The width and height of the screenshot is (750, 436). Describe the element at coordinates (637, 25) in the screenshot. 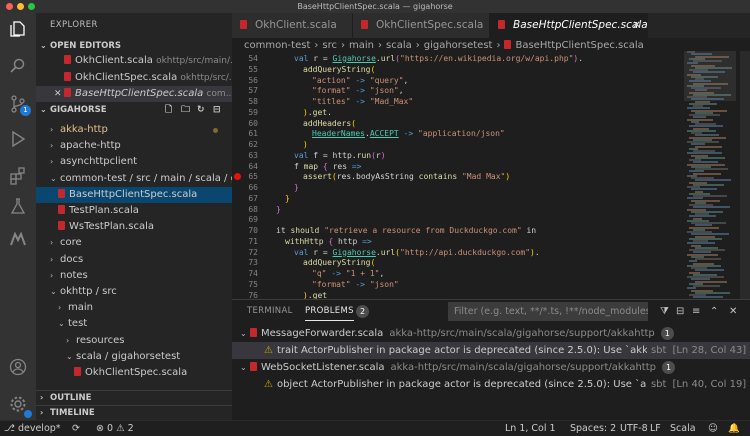

I see `close-tab-icon: ✕` at that location.